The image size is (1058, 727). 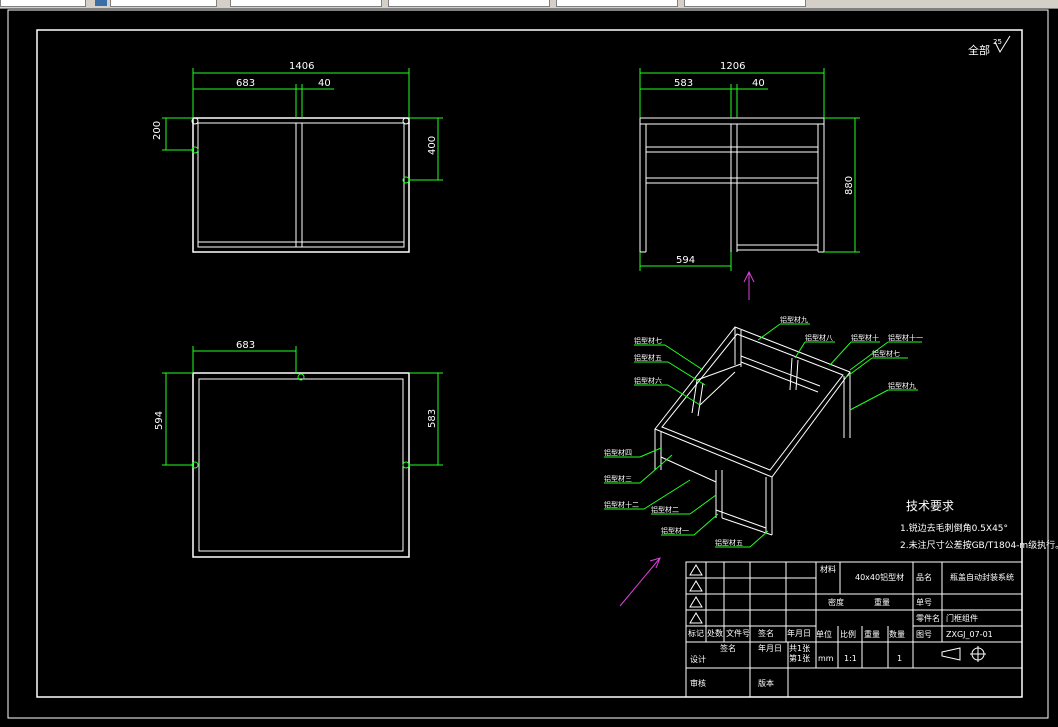 I want to click on svg-text: 铝型材六, so click(x=648, y=380).